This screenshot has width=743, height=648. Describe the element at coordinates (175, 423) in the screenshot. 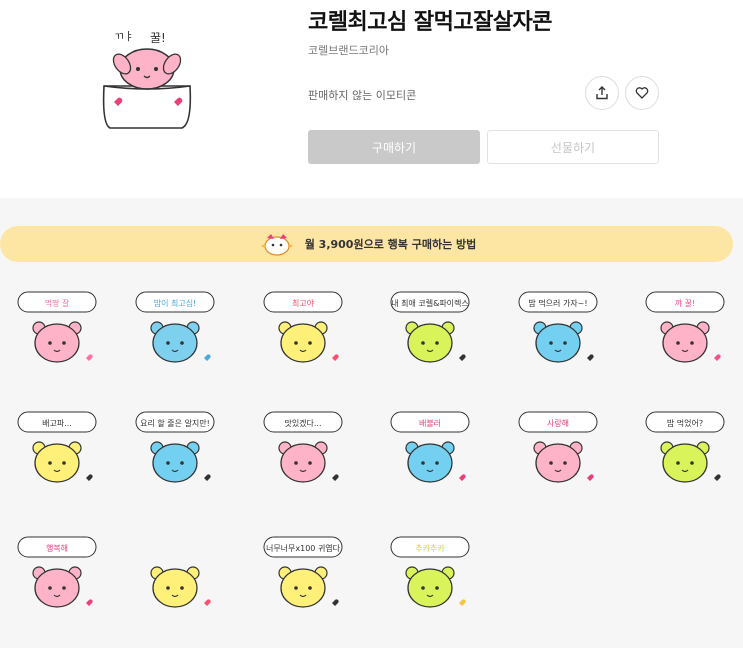

I see `sticker-caption: 요리 할 줄은 알지만!` at that location.